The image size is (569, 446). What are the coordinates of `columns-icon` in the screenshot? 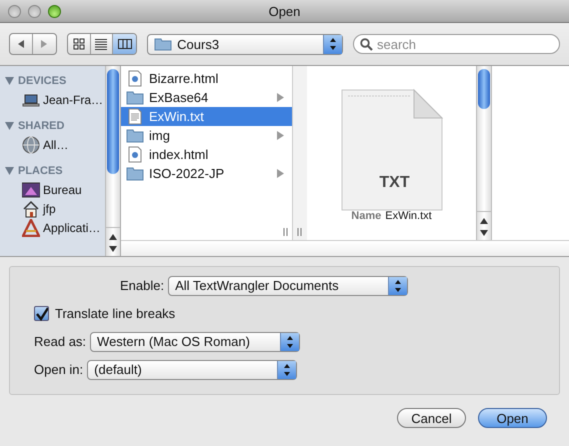 It's located at (125, 44).